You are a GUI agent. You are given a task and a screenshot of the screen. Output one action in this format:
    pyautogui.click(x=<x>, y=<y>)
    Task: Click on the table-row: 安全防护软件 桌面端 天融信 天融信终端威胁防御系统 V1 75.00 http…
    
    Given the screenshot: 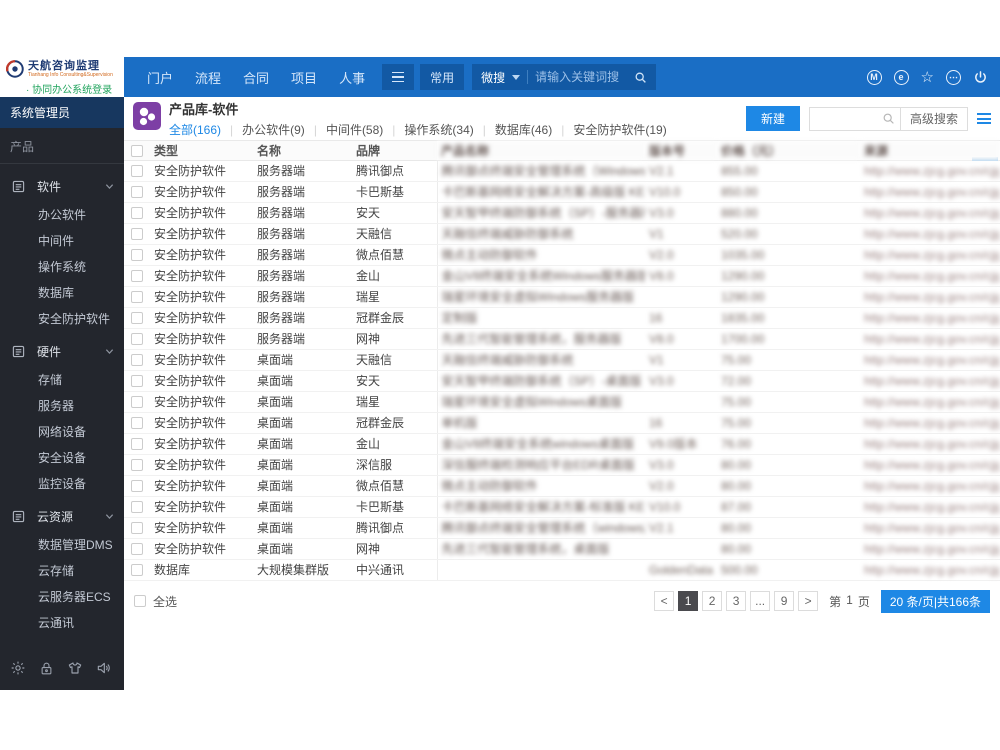 What is the action you would take?
    pyautogui.click(x=562, y=360)
    